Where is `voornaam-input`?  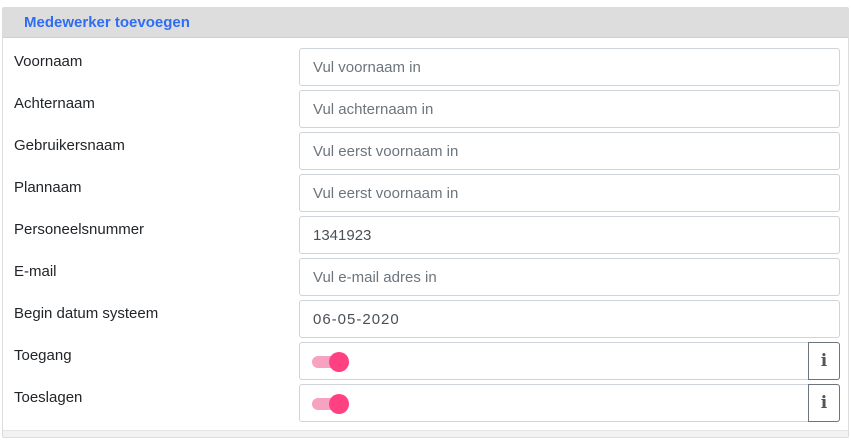 voornaam-input is located at coordinates (569, 67).